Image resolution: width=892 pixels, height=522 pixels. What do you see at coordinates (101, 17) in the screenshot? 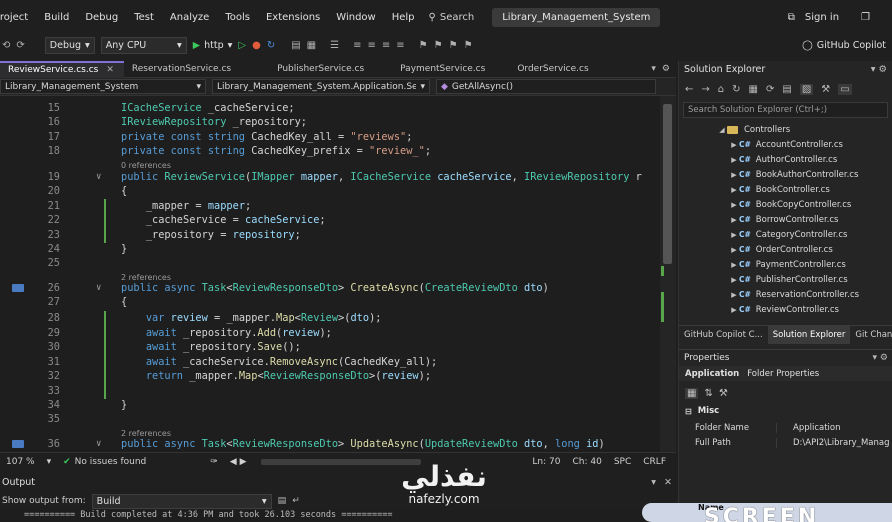
I see `menu-debug: Debug` at bounding box center [101, 17].